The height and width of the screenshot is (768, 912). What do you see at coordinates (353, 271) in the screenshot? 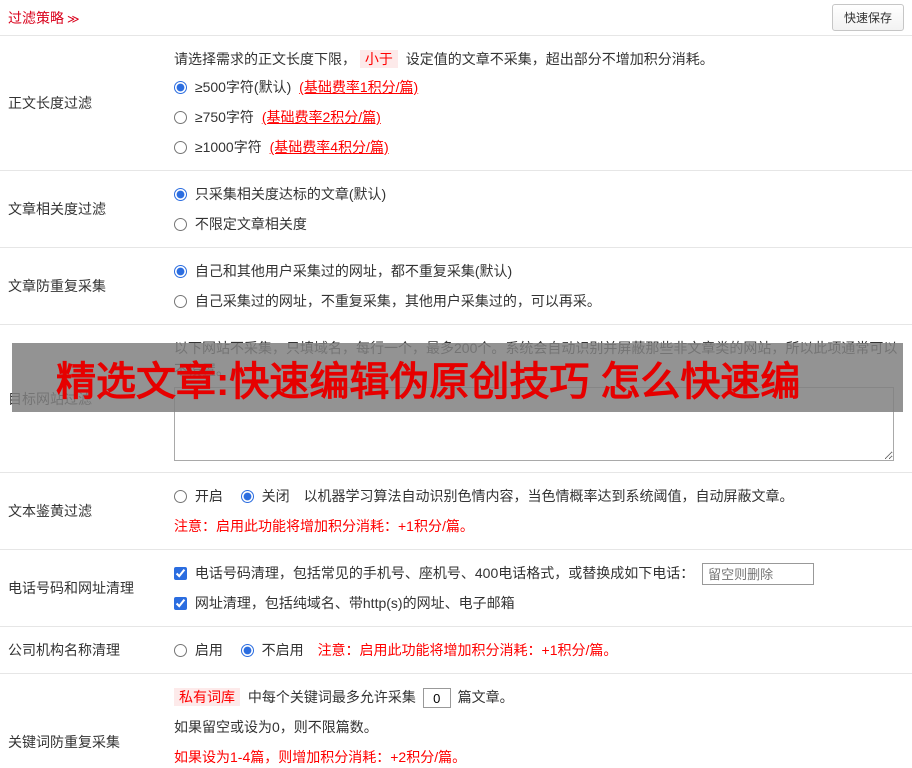
I see `option-label: 自己和其他用户采集过的网址，都不重复采集(默认)` at bounding box center [353, 271].